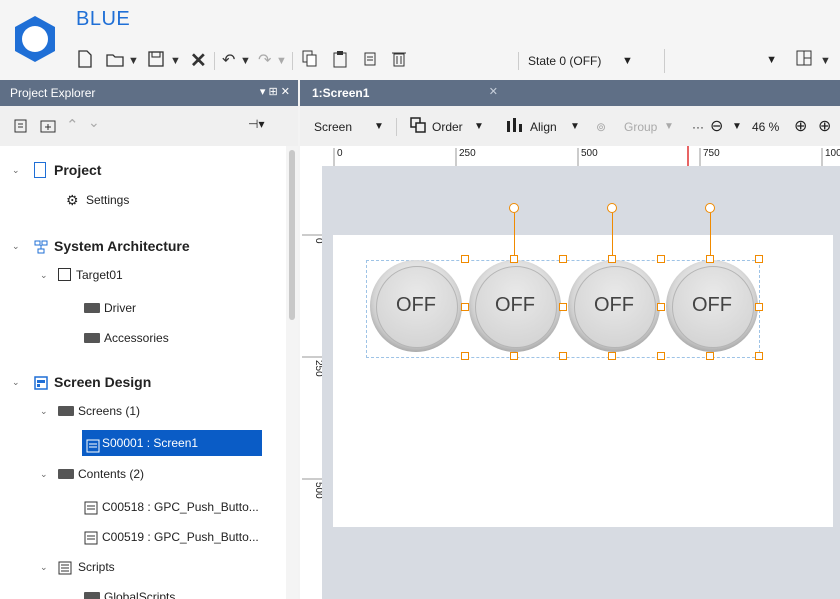 The image size is (840, 599). What do you see at coordinates (160, 474) in the screenshot?
I see `tree-node-contents: ⌄ Contents (2)` at bounding box center [160, 474].